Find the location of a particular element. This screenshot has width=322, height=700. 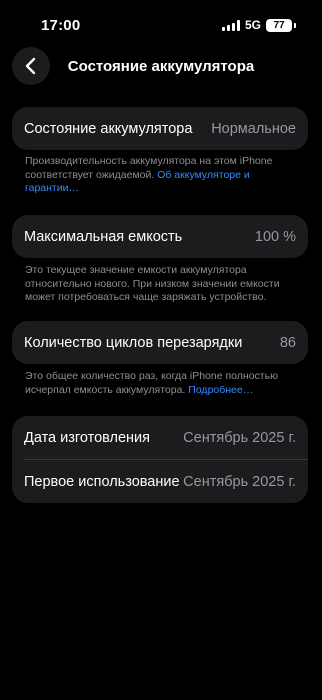

cycle-count-label: Количество циклов перезарядки is located at coordinates (133, 342).